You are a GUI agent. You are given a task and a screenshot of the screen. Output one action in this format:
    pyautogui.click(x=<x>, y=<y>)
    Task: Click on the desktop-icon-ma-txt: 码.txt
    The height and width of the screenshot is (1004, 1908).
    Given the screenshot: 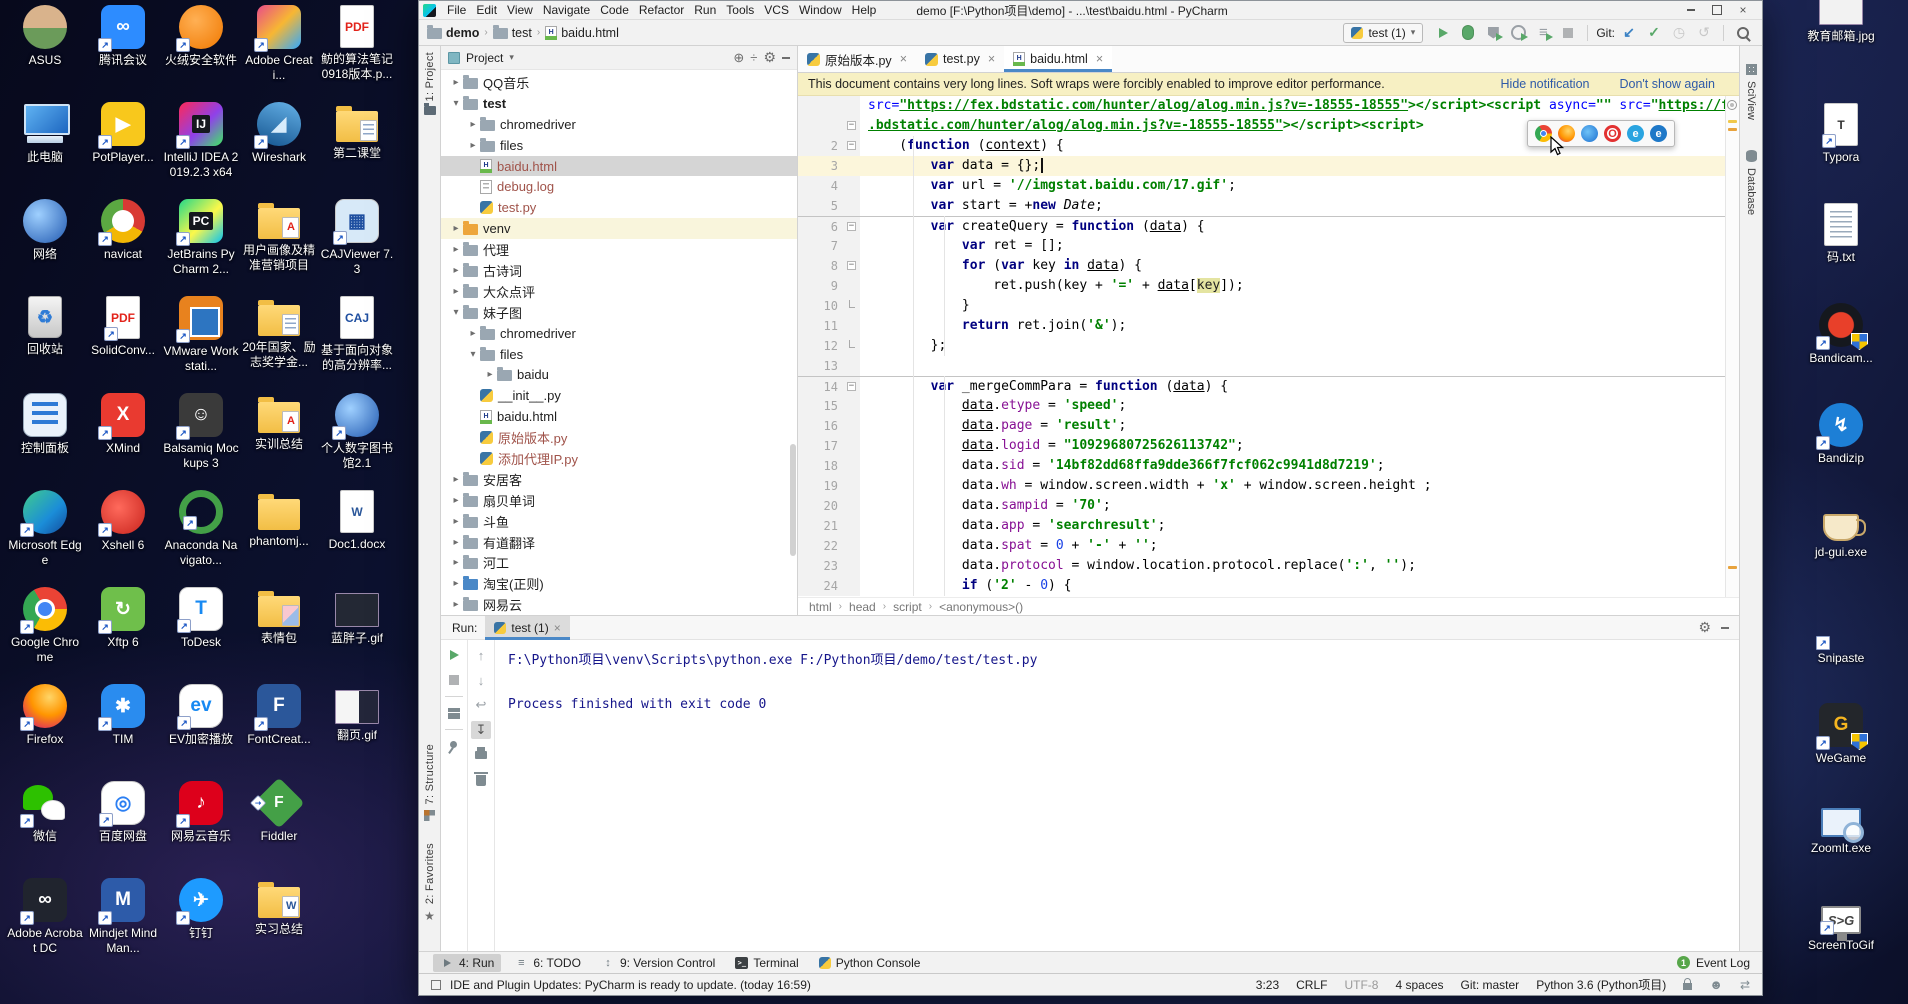 What is the action you would take?
    pyautogui.click(x=1841, y=250)
    